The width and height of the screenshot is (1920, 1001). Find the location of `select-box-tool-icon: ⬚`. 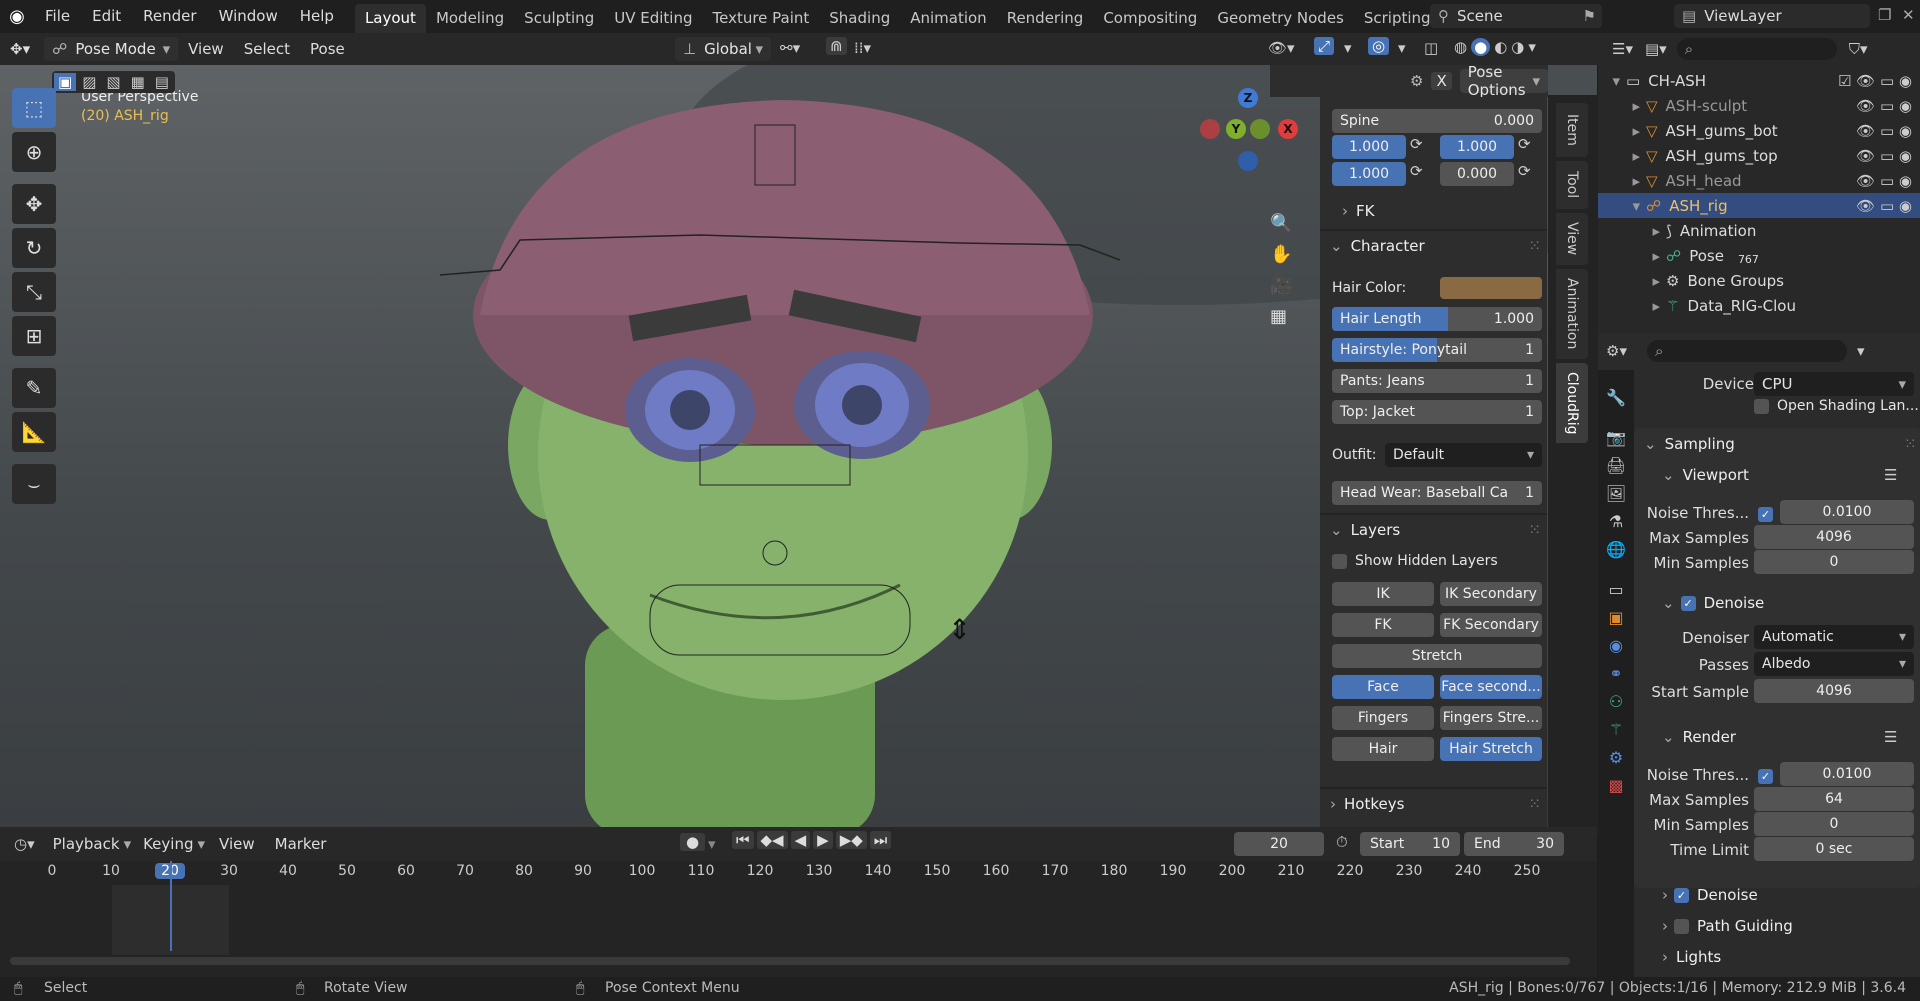

select-box-tool-icon: ⬚ is located at coordinates (34, 108).